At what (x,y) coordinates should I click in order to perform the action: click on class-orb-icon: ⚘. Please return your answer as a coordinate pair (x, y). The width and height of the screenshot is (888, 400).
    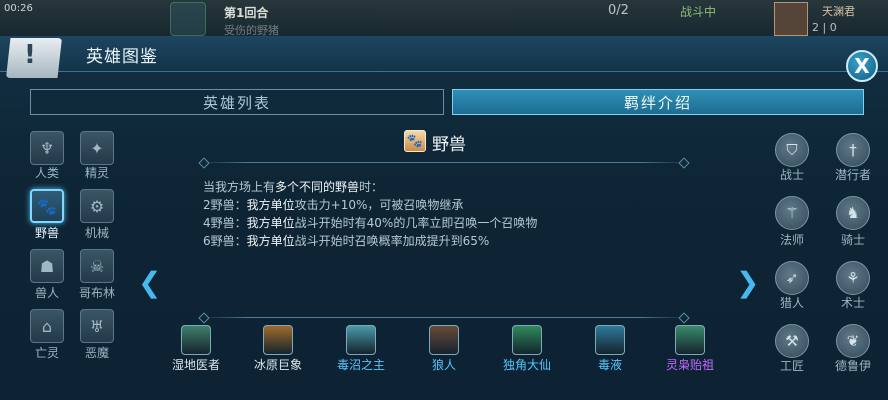
    Looking at the image, I should click on (853, 278).